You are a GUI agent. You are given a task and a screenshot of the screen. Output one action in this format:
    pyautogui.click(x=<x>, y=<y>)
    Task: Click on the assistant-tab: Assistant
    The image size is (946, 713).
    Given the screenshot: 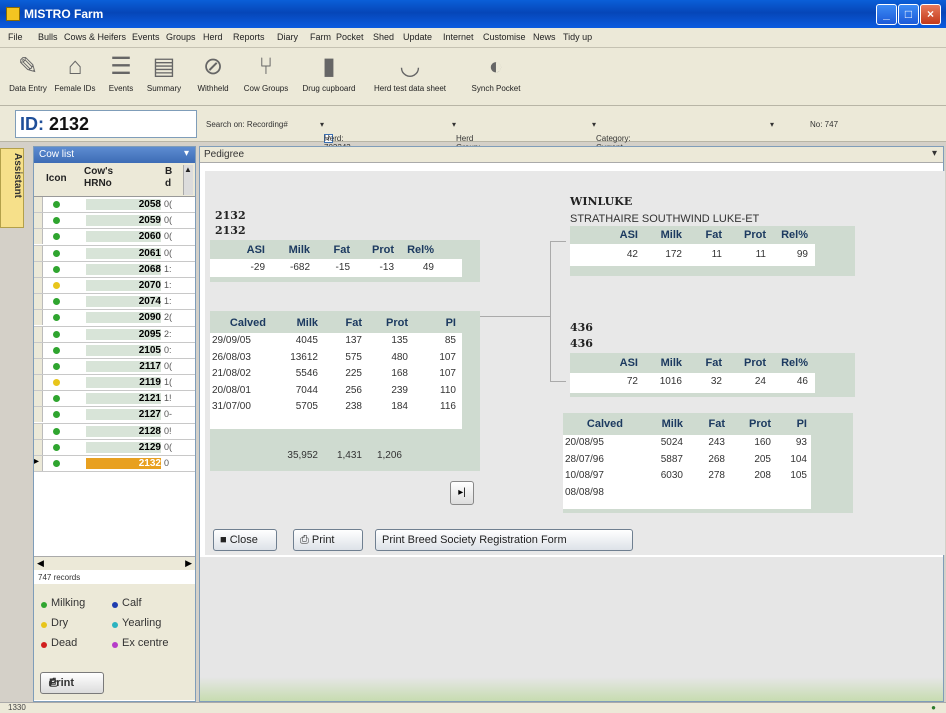 What is the action you would take?
    pyautogui.click(x=12, y=188)
    